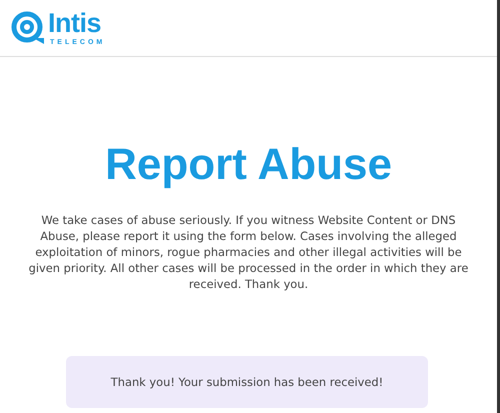  I want to click on logo-name: Intis, so click(75, 23).